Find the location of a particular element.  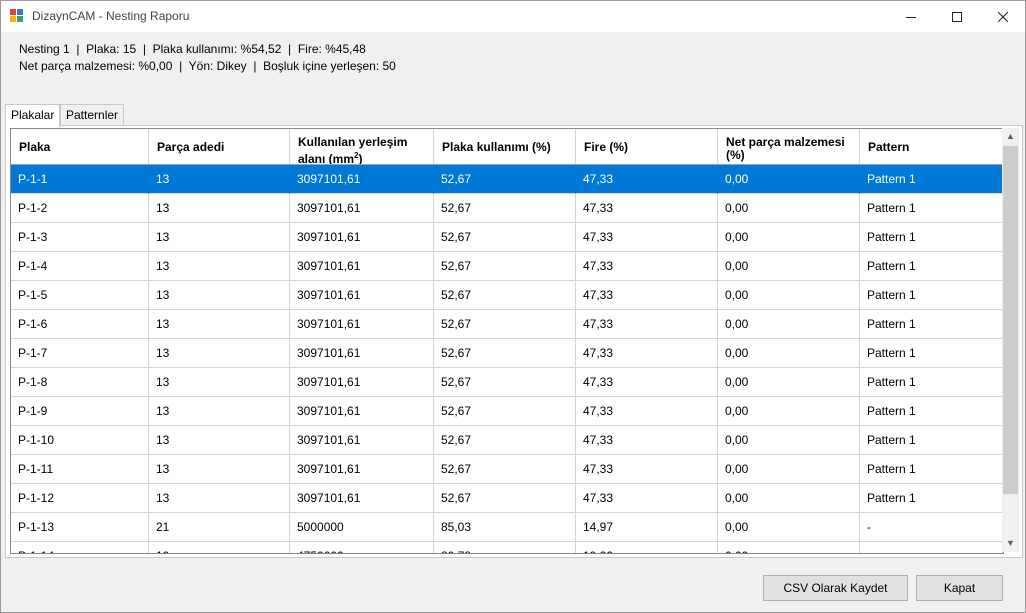

tab-plakalar: Plakalar is located at coordinates (33, 116).